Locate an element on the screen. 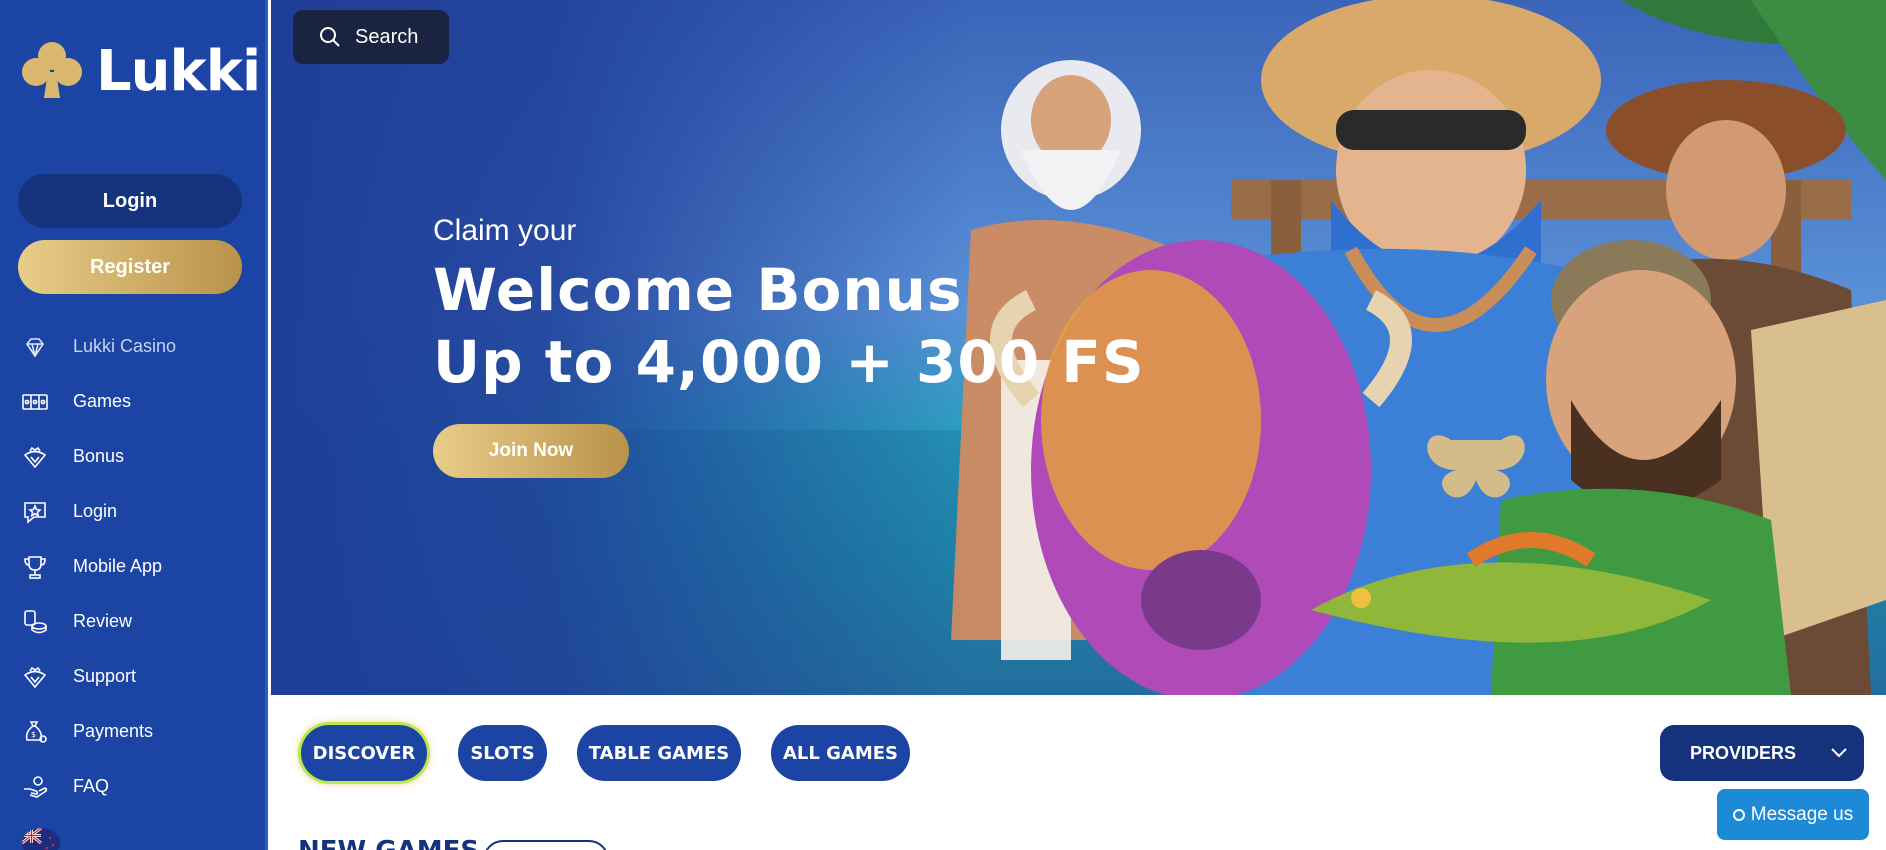 The height and width of the screenshot is (850, 1886). tab-slots: SLOTS is located at coordinates (502, 753).